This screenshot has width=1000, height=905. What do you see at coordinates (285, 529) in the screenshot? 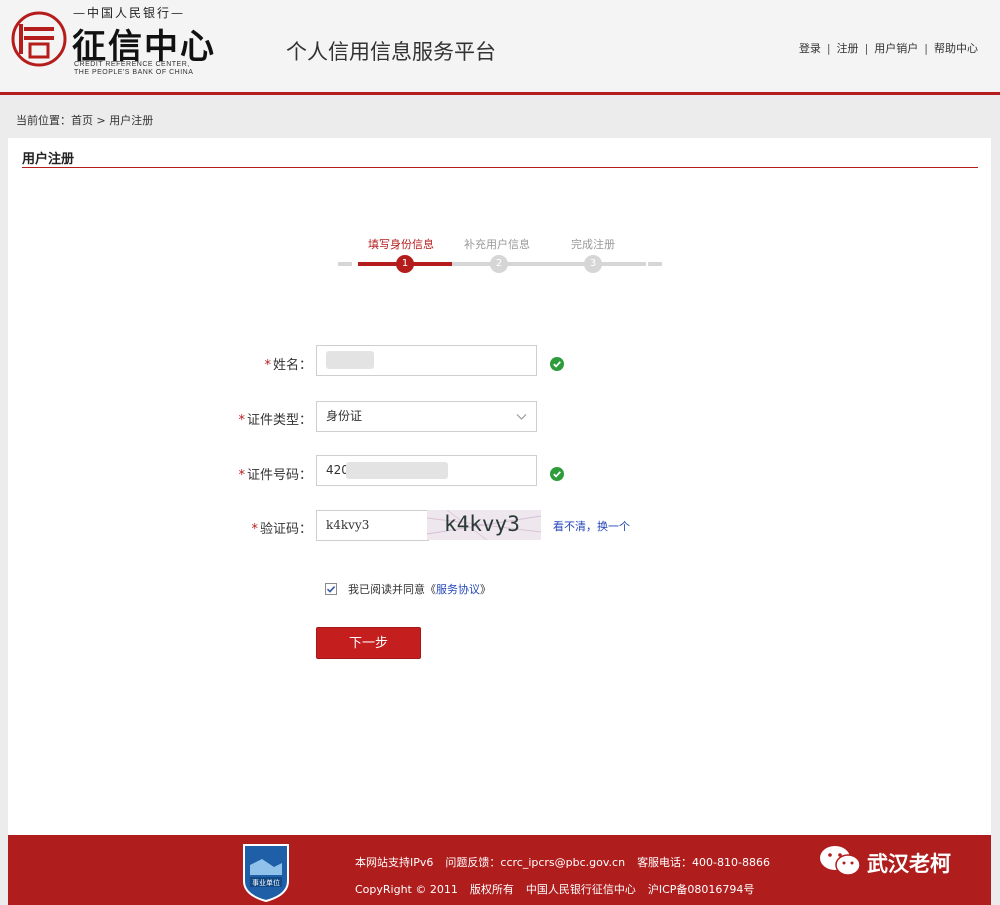
I see `captcha-label-text: 验证码：` at bounding box center [285, 529].